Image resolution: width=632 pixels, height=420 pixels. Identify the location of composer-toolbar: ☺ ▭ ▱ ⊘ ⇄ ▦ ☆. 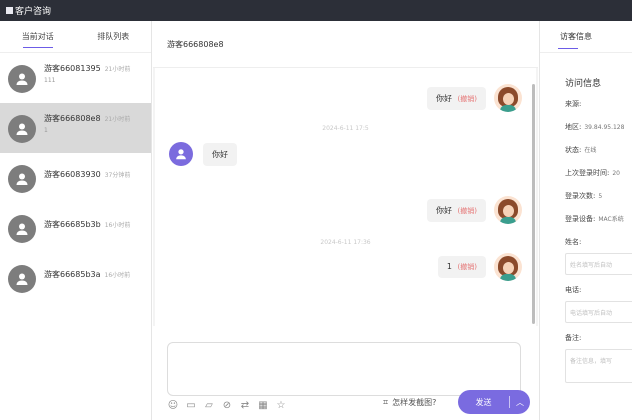
(227, 406).